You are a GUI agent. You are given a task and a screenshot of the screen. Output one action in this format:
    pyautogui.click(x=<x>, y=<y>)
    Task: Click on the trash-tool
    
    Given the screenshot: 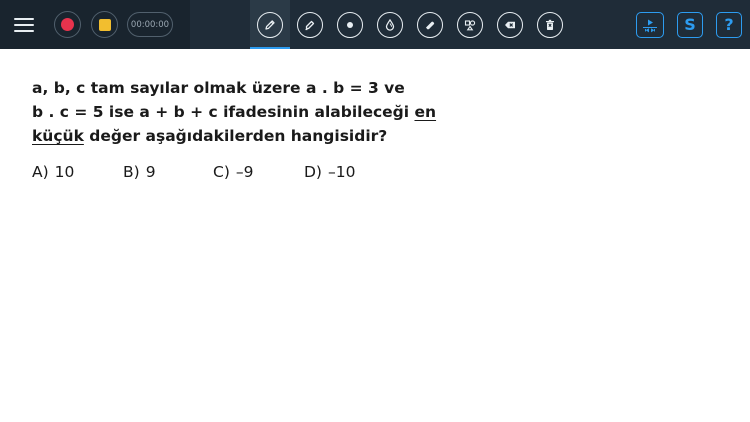 What is the action you would take?
    pyautogui.click(x=550, y=24)
    